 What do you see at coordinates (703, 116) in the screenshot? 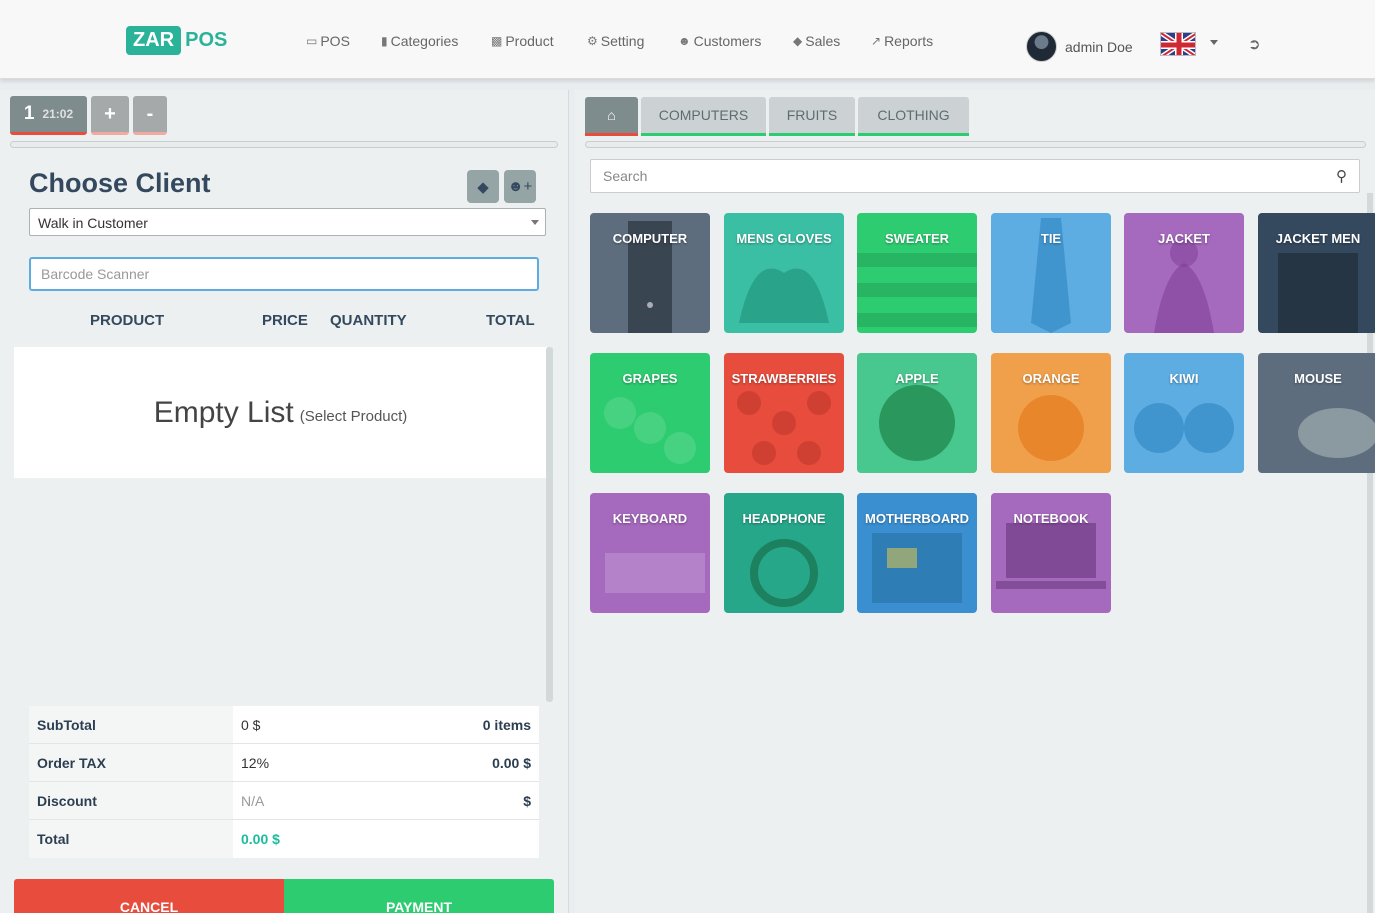
I see `category-tab-computers: COMPUTERS` at bounding box center [703, 116].